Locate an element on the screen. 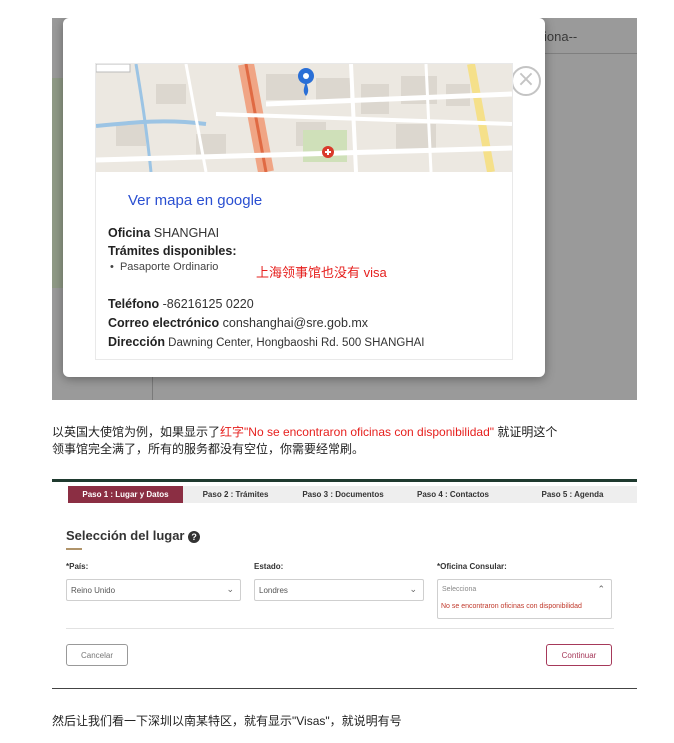  office-line: Oficina SHANGHAI is located at coordinates (163, 233).